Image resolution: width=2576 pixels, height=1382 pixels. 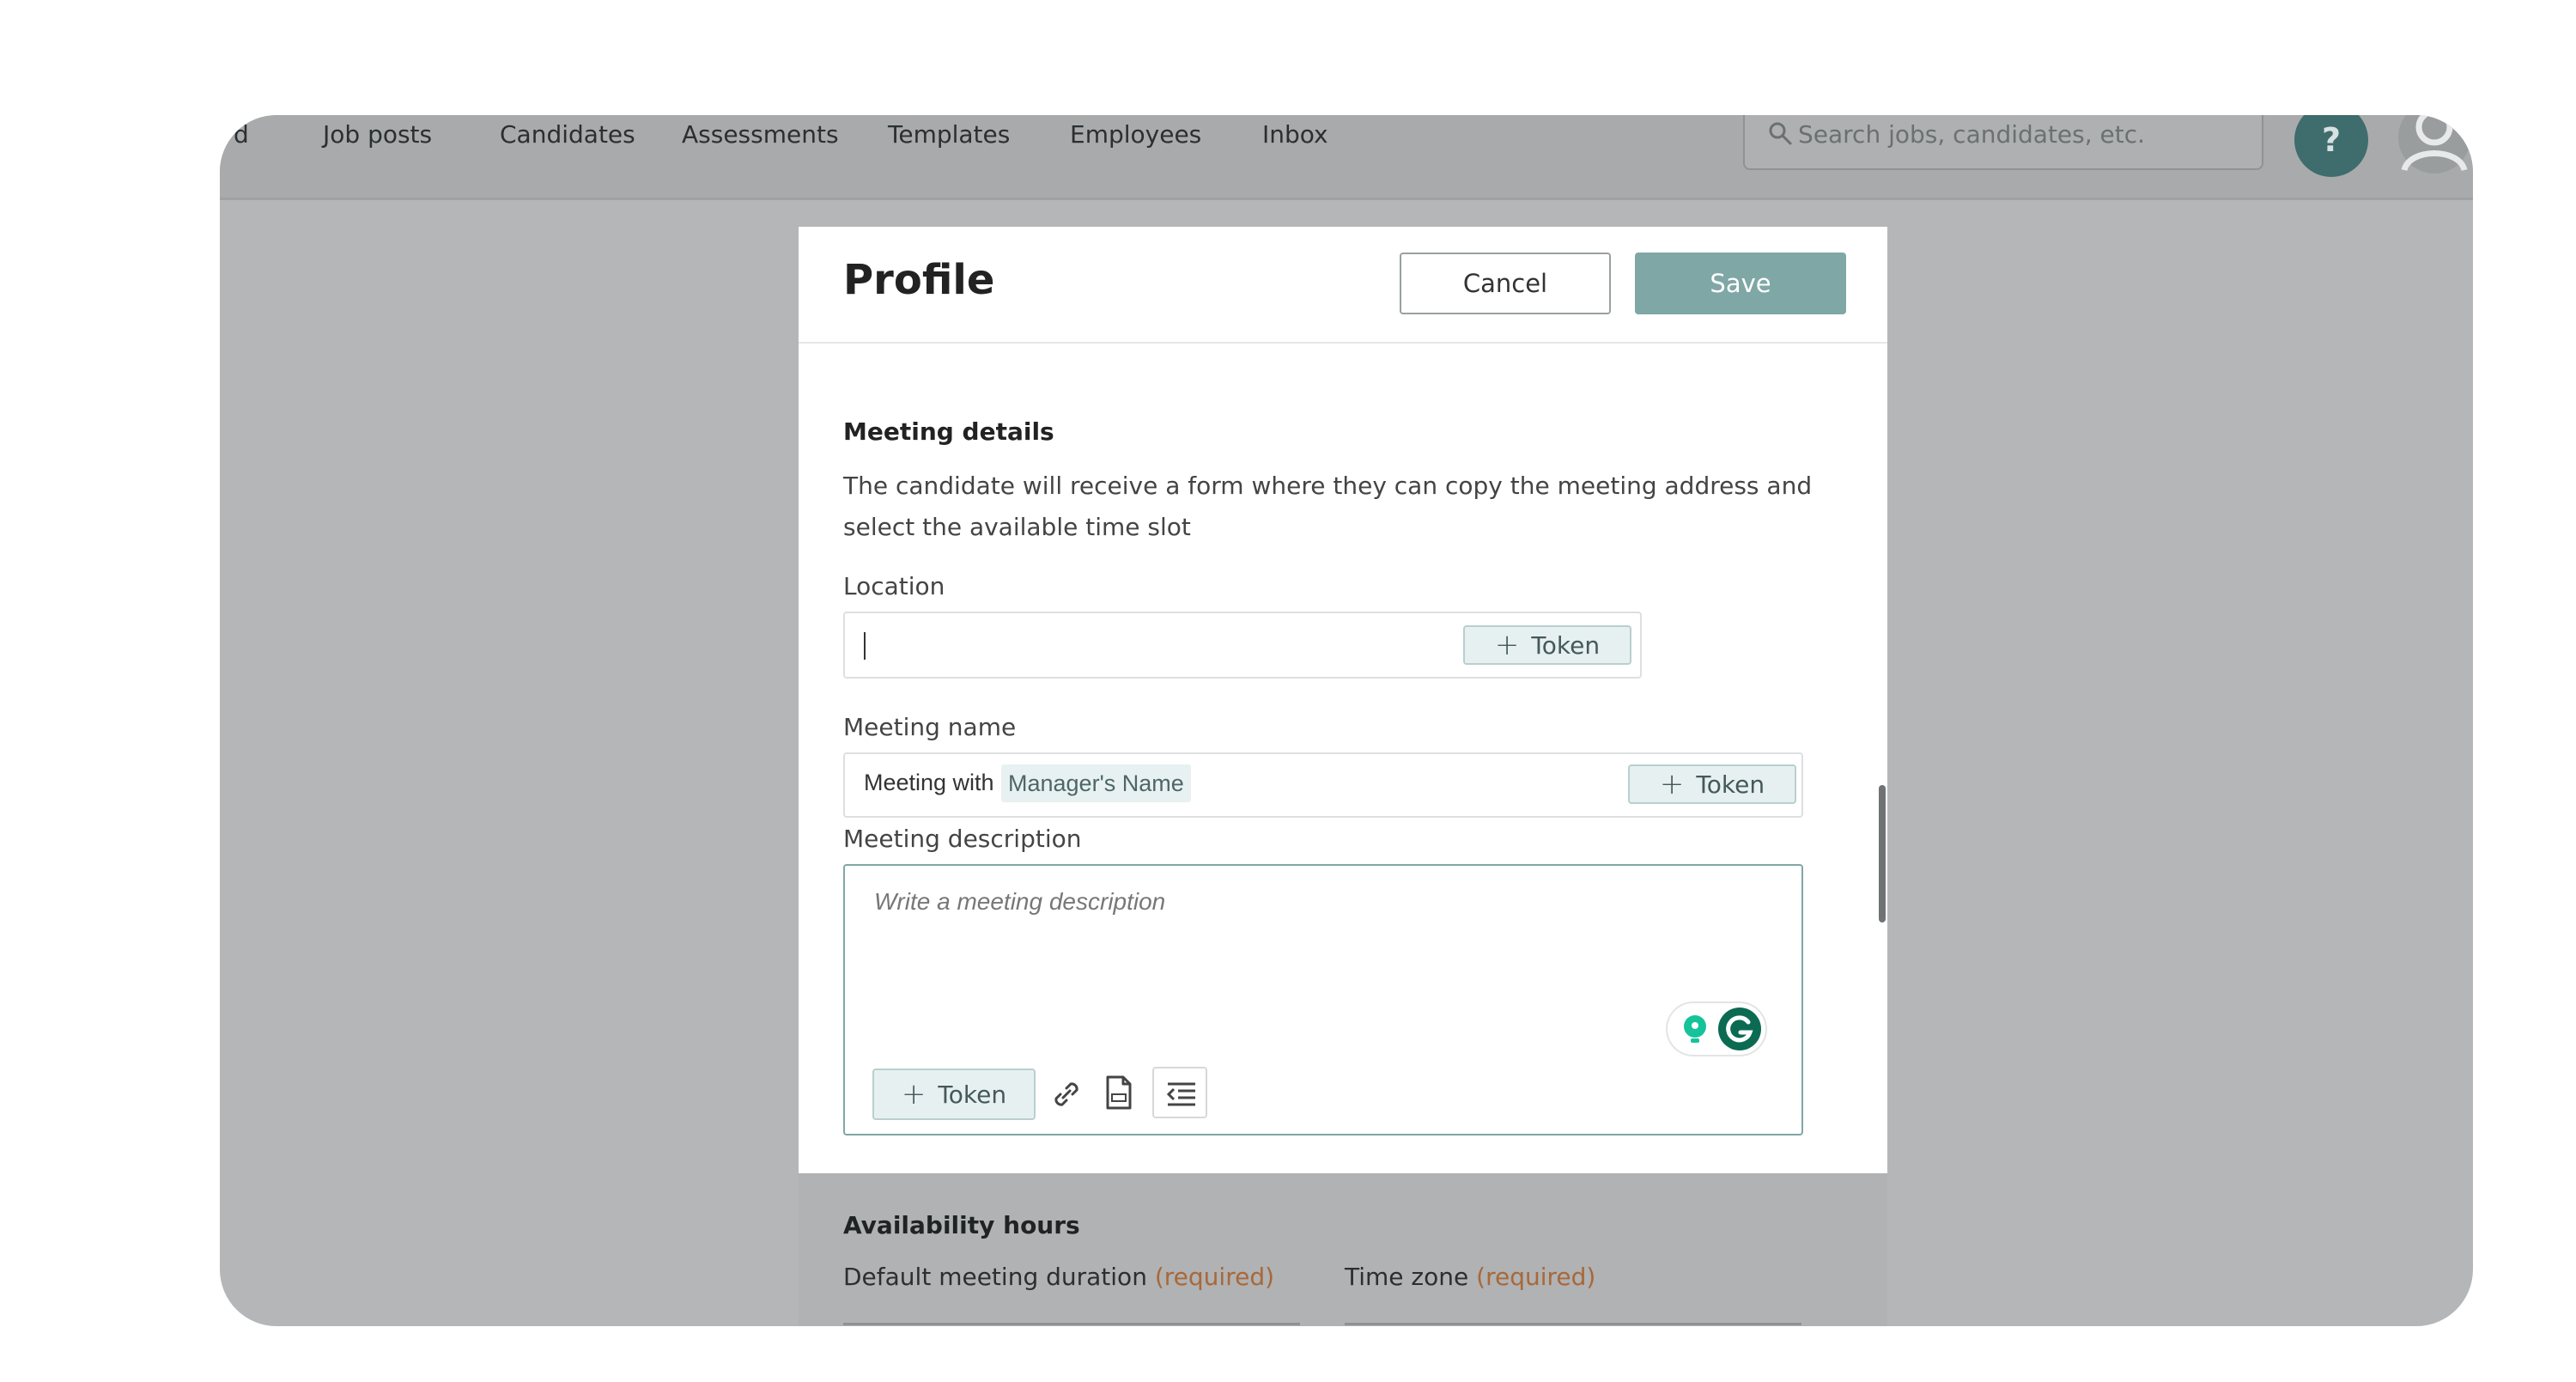 I want to click on save-button: Save, so click(x=1740, y=283).